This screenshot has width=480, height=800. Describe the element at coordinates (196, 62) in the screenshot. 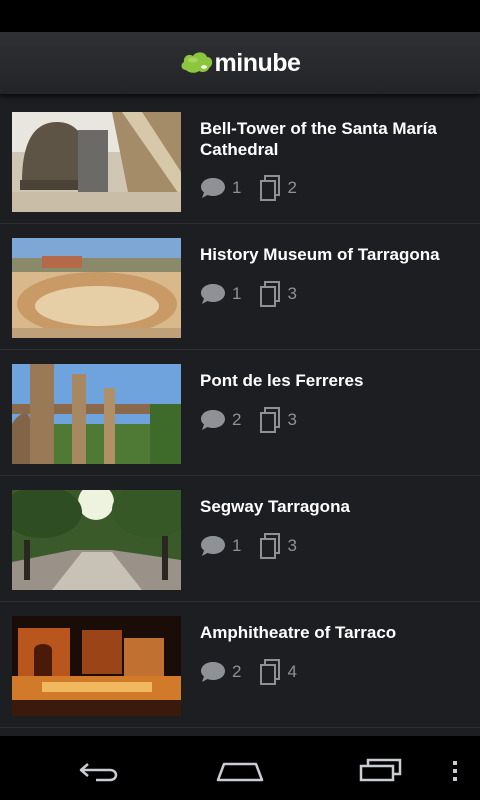

I see `minube-cloud-logo-icon` at that location.